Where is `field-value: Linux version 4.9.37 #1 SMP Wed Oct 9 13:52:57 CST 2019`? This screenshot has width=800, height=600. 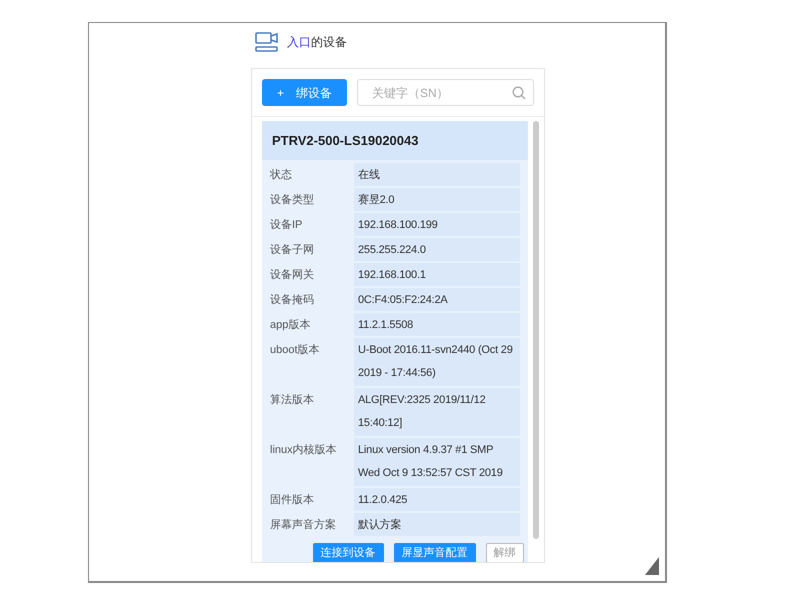 field-value: Linux version 4.9.37 #1 SMP Wed Oct 9 13:52:57 CST 2019 is located at coordinates (437, 462).